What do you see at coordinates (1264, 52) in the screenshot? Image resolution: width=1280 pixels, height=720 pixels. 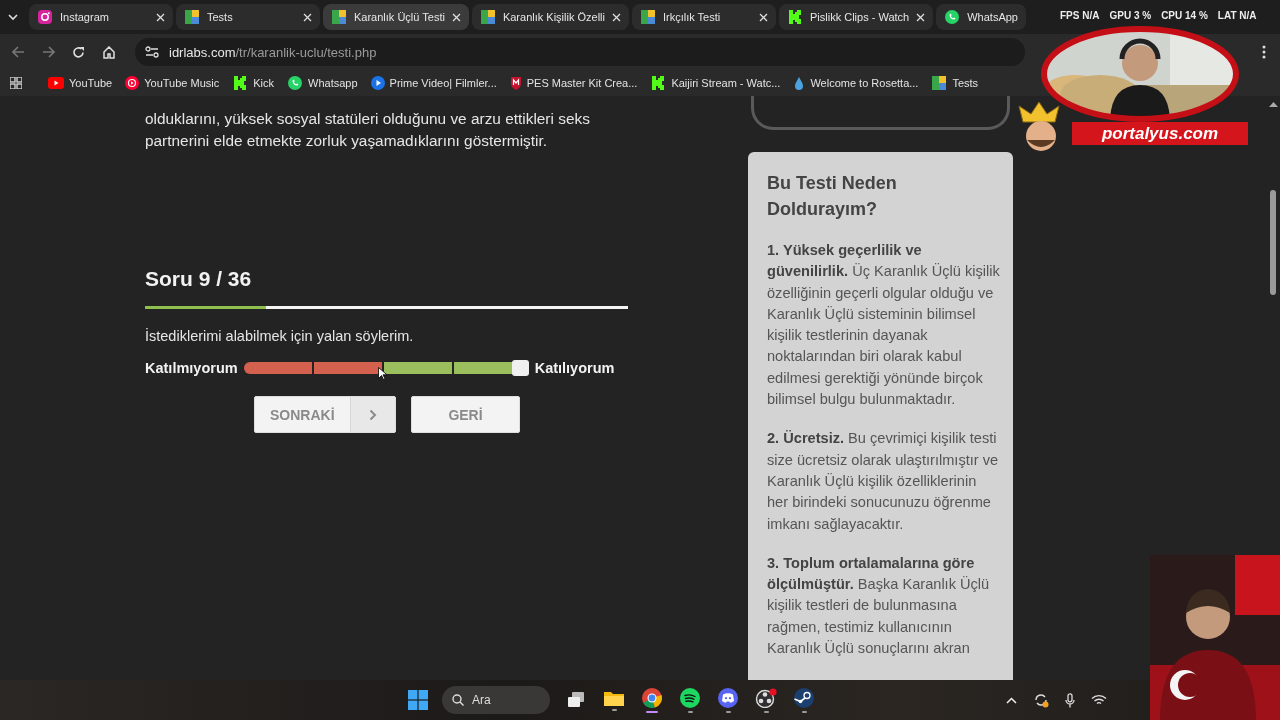 I see `menu-icon` at bounding box center [1264, 52].